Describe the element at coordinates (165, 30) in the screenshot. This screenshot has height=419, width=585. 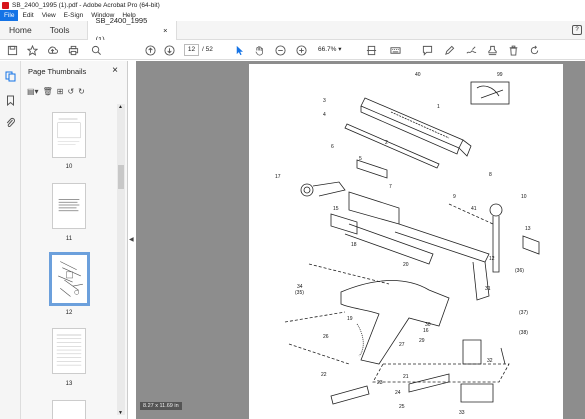
I see `tab-close-button: ×` at that location.